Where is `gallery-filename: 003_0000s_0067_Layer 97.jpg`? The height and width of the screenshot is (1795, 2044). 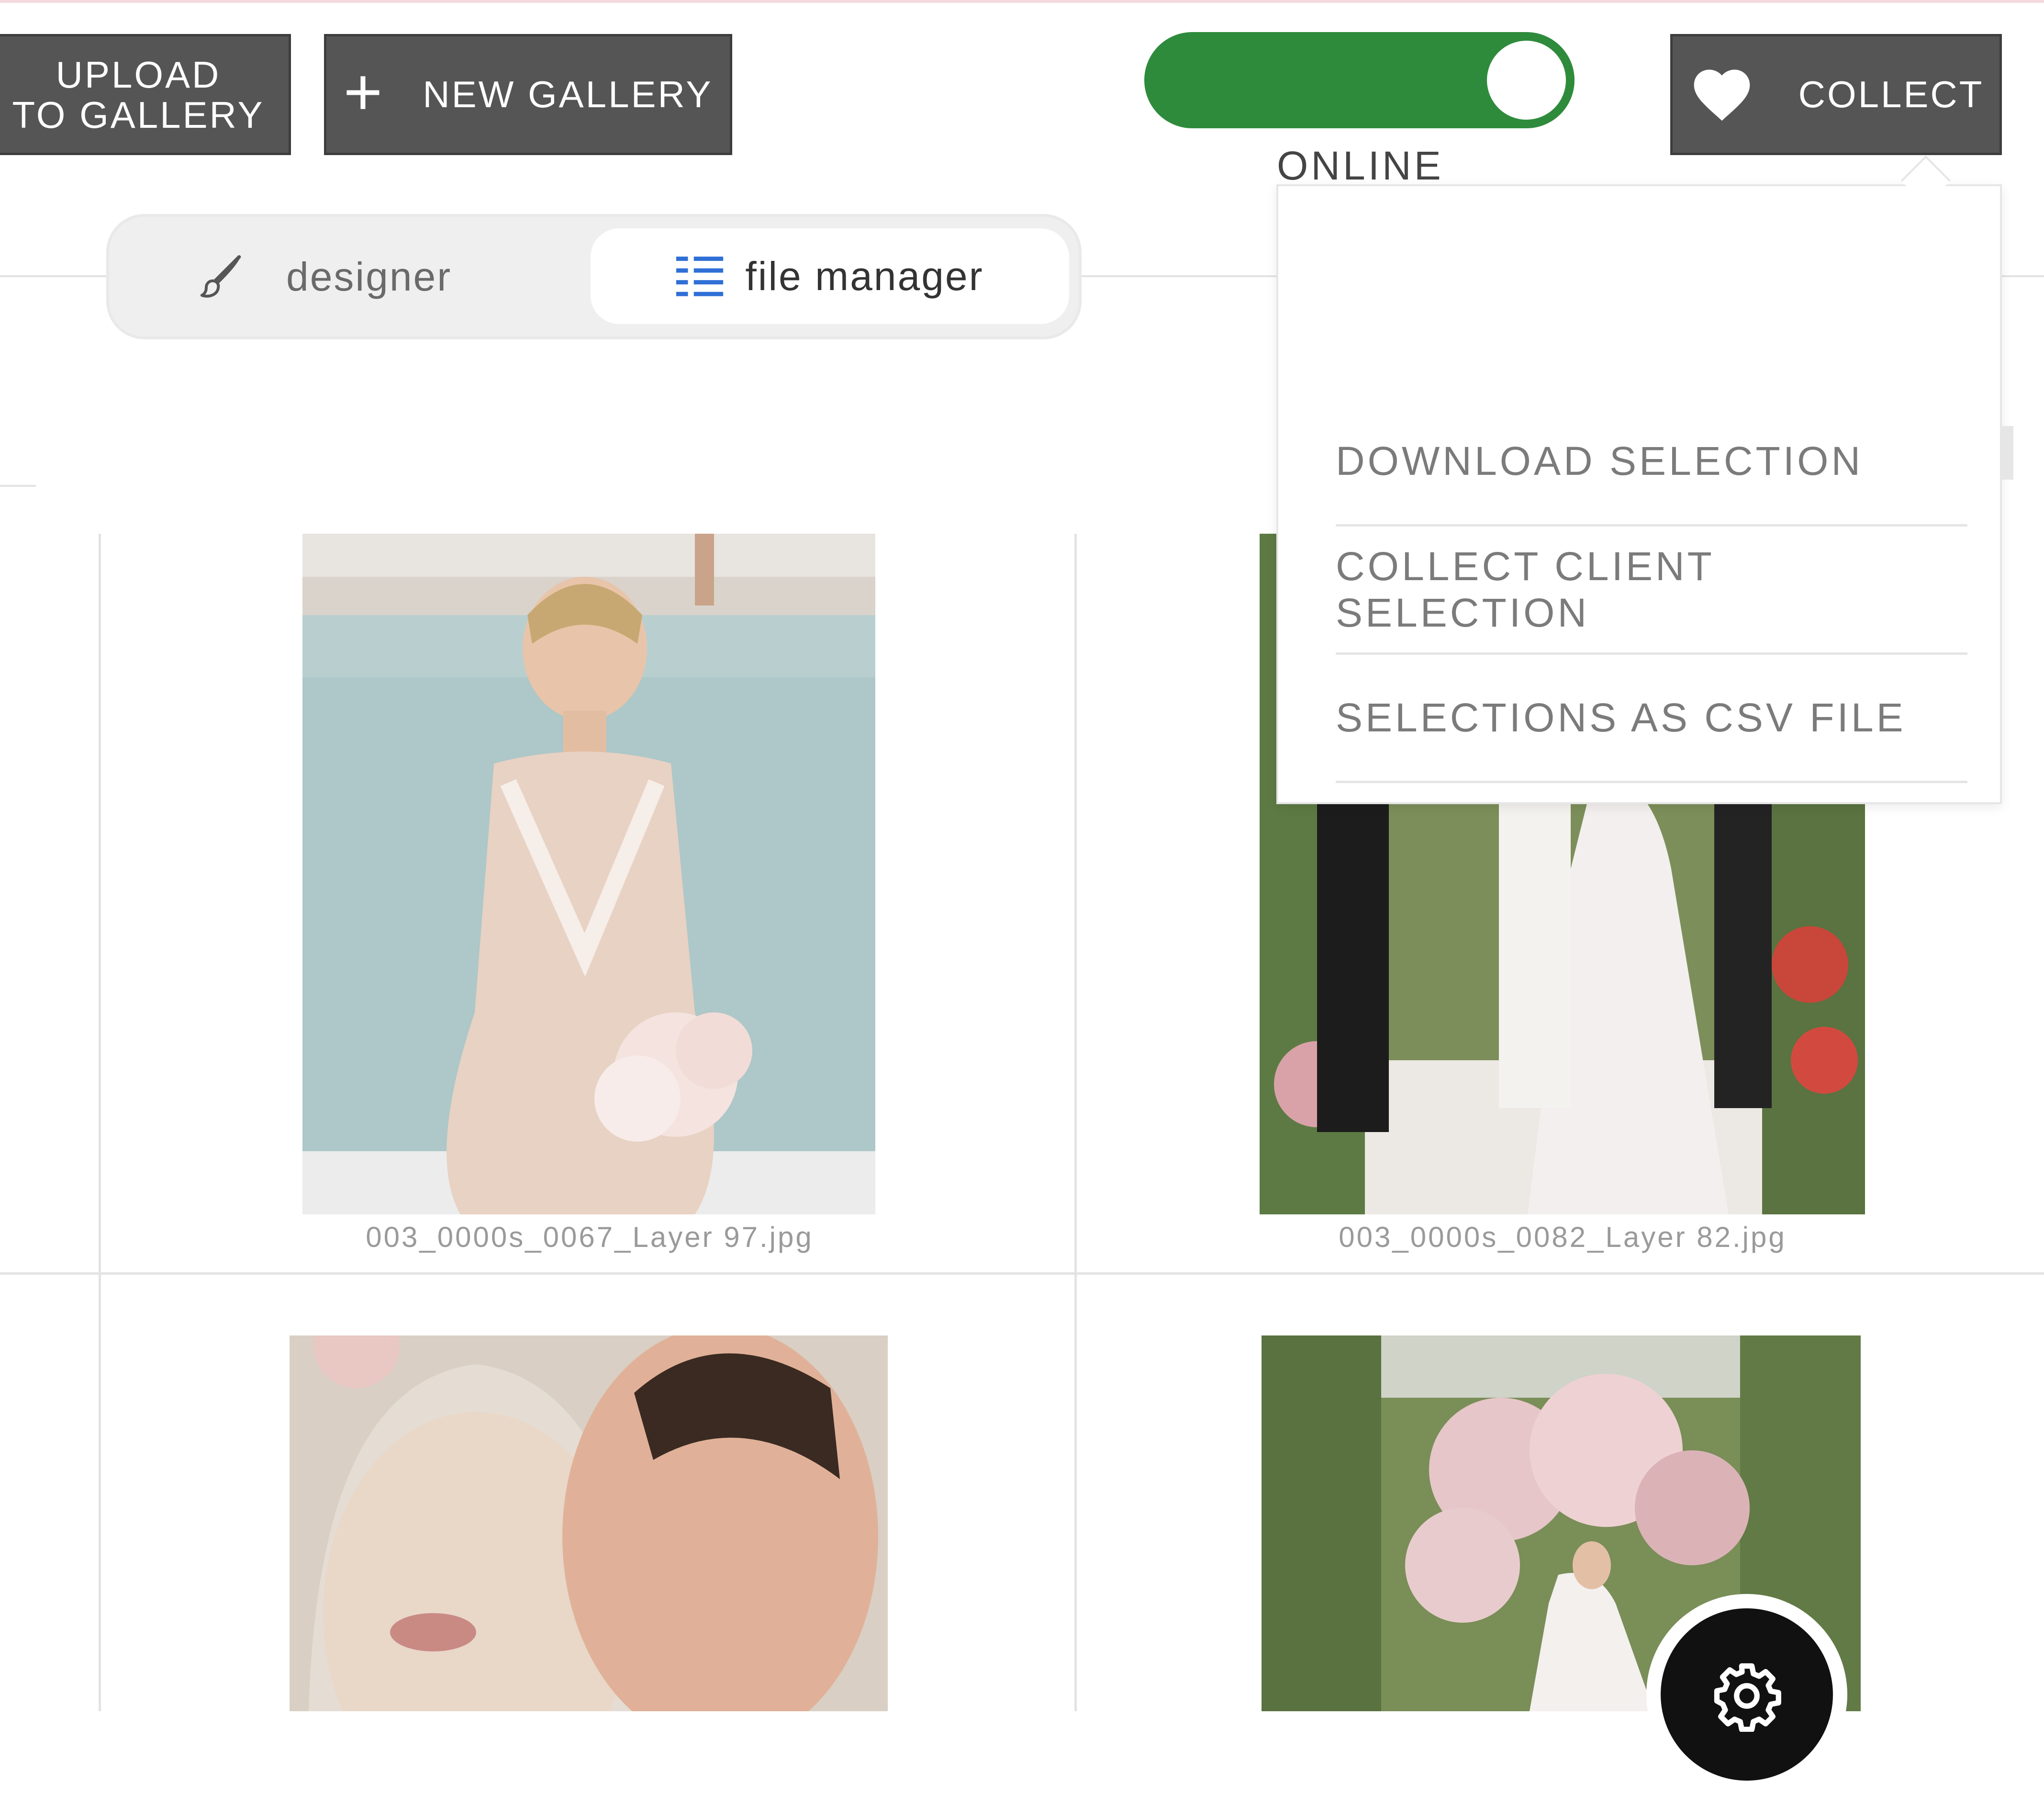 gallery-filename: 003_0000s_0067_Layer 97.jpg is located at coordinates (590, 1237).